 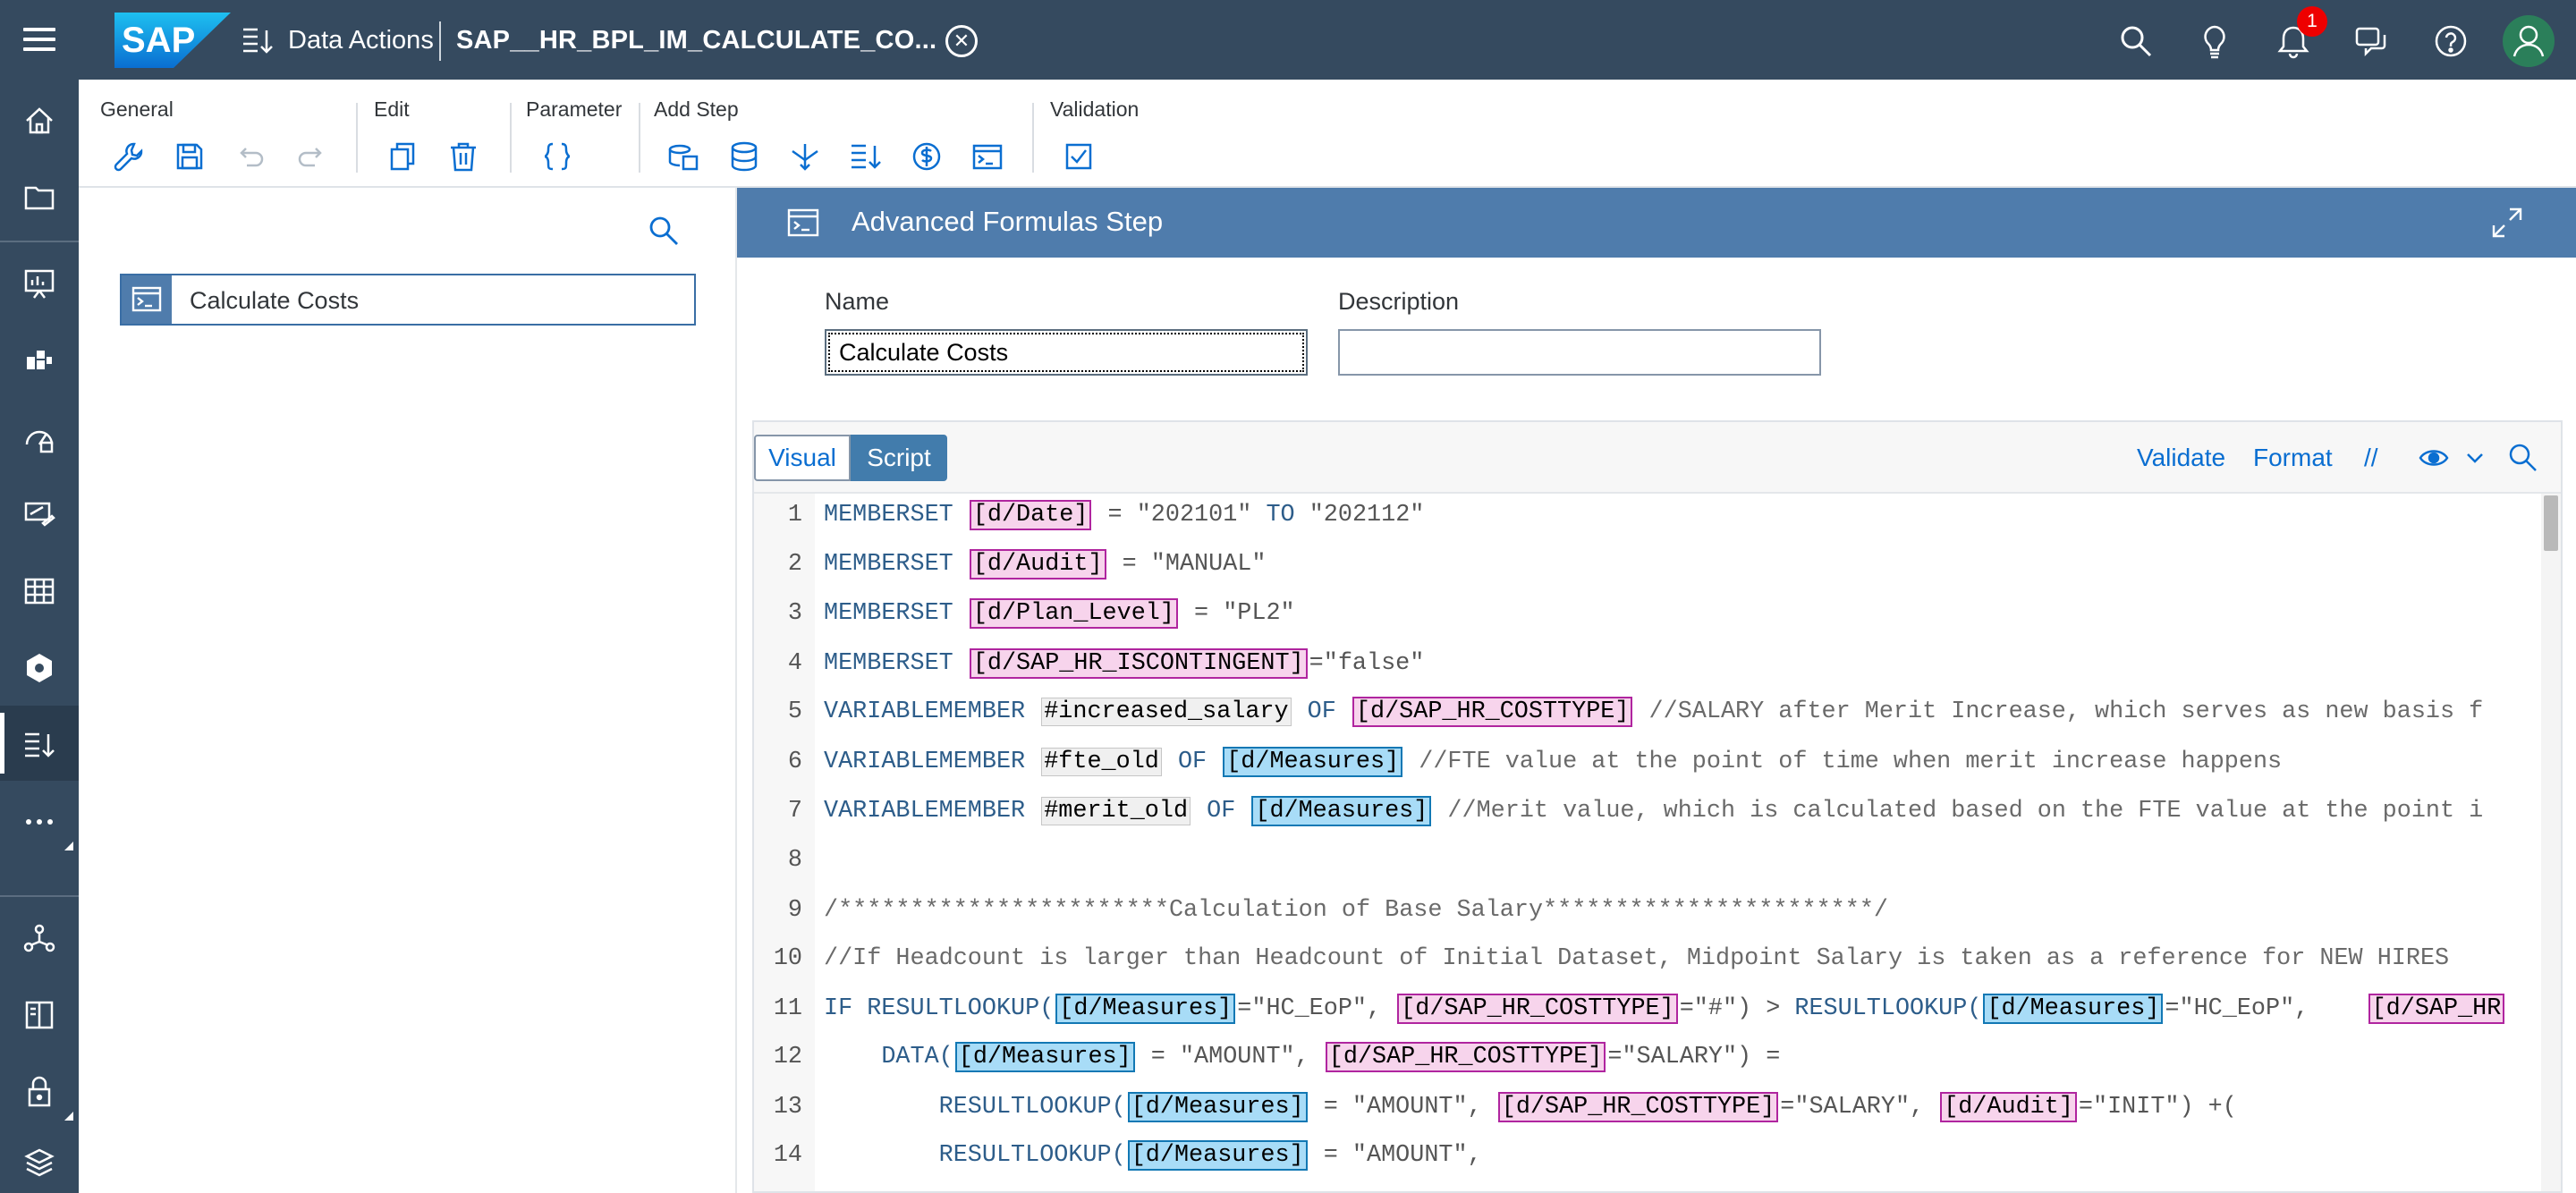 What do you see at coordinates (899, 458) in the screenshot?
I see `tab-script: Script` at bounding box center [899, 458].